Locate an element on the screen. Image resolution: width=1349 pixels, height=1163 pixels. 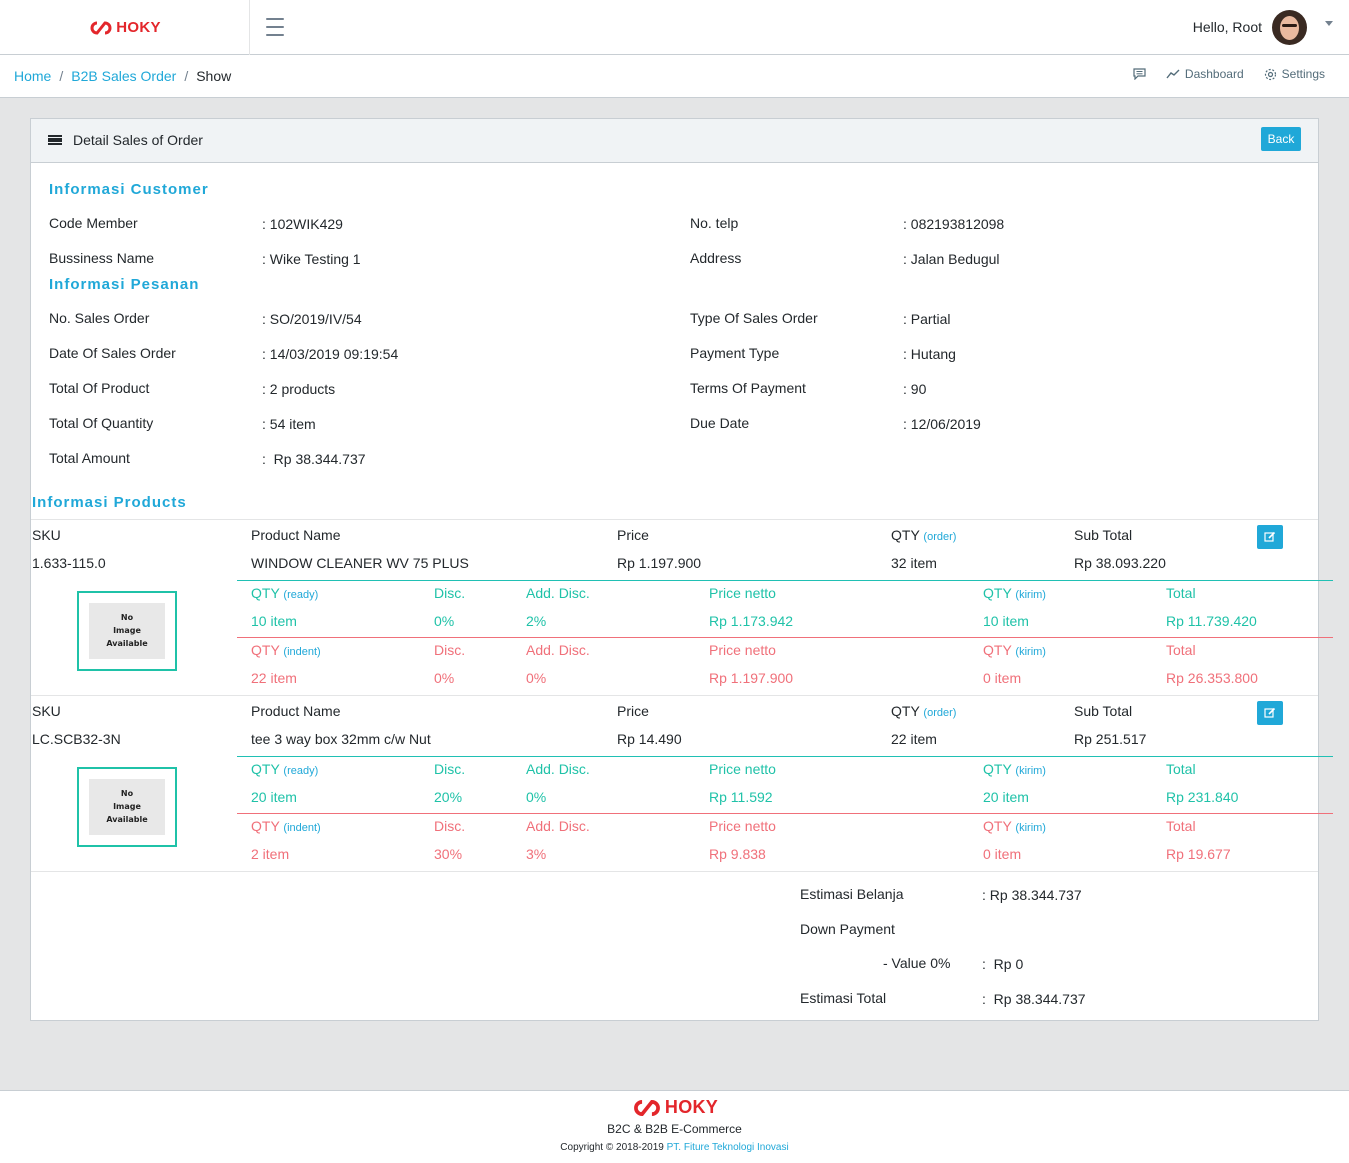
sales-order-no-label: No. Sales Order is located at coordinates (99, 318).